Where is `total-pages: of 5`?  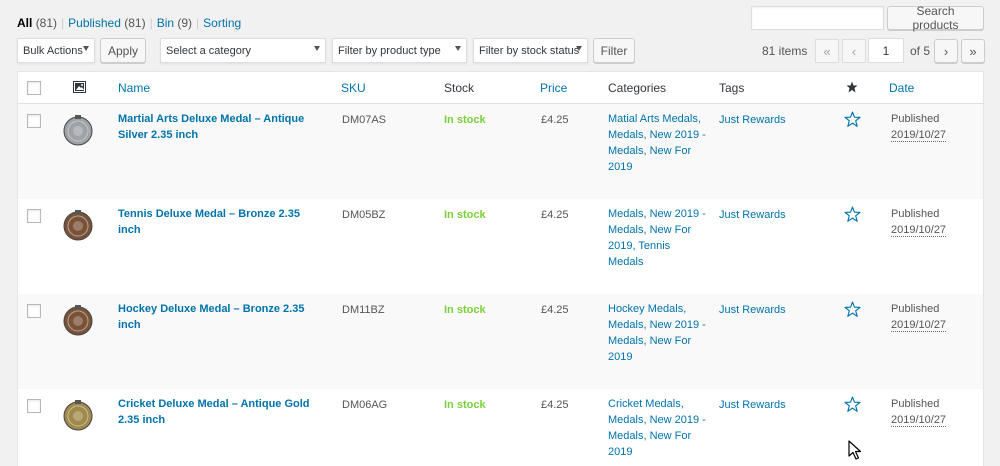
total-pages: of 5 is located at coordinates (920, 51).